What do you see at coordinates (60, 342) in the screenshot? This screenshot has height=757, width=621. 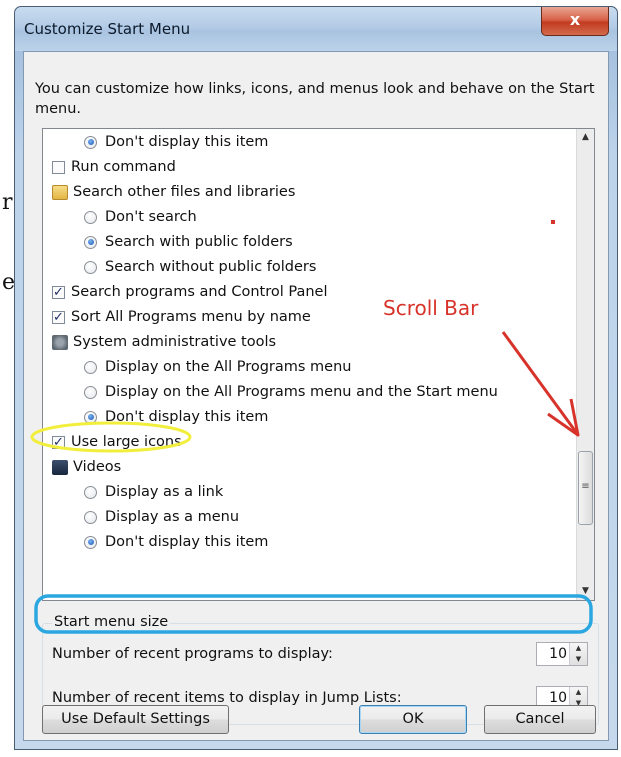 I see `admin-tools-icon` at bounding box center [60, 342].